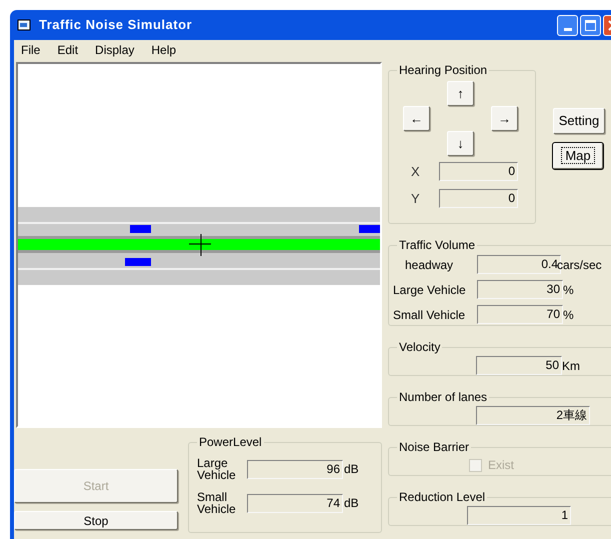 The image size is (611, 539). What do you see at coordinates (520, 314) in the screenshot?
I see `input-field: 70` at bounding box center [520, 314].